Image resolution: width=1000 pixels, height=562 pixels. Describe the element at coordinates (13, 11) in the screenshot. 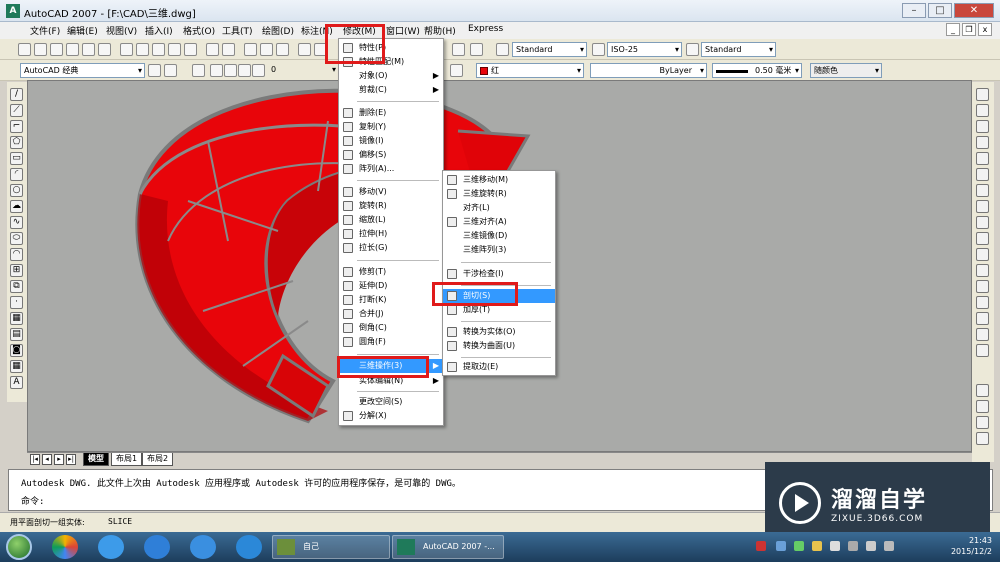

I see `autocad-app-icon: A` at that location.